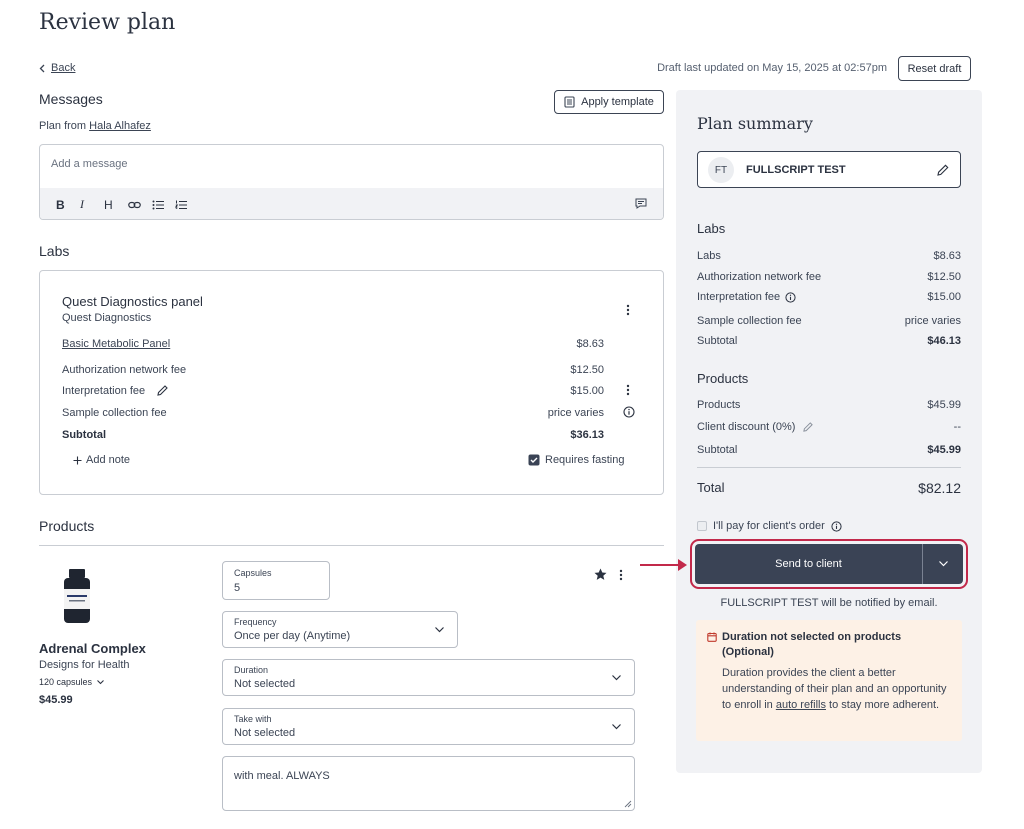  Describe the element at coordinates (107, 318) in the screenshot. I see `panel-subtitle: Quest Diagnostics` at that location.